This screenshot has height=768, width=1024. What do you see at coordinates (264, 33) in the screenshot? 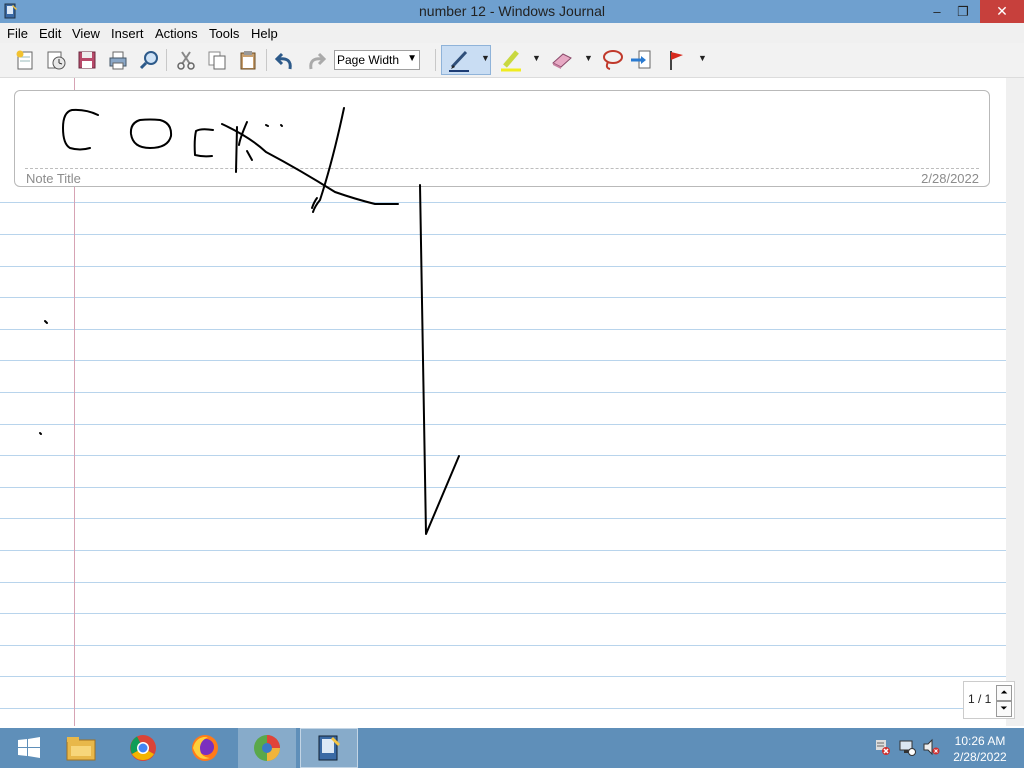
I see `menu-help: Help` at bounding box center [264, 33].